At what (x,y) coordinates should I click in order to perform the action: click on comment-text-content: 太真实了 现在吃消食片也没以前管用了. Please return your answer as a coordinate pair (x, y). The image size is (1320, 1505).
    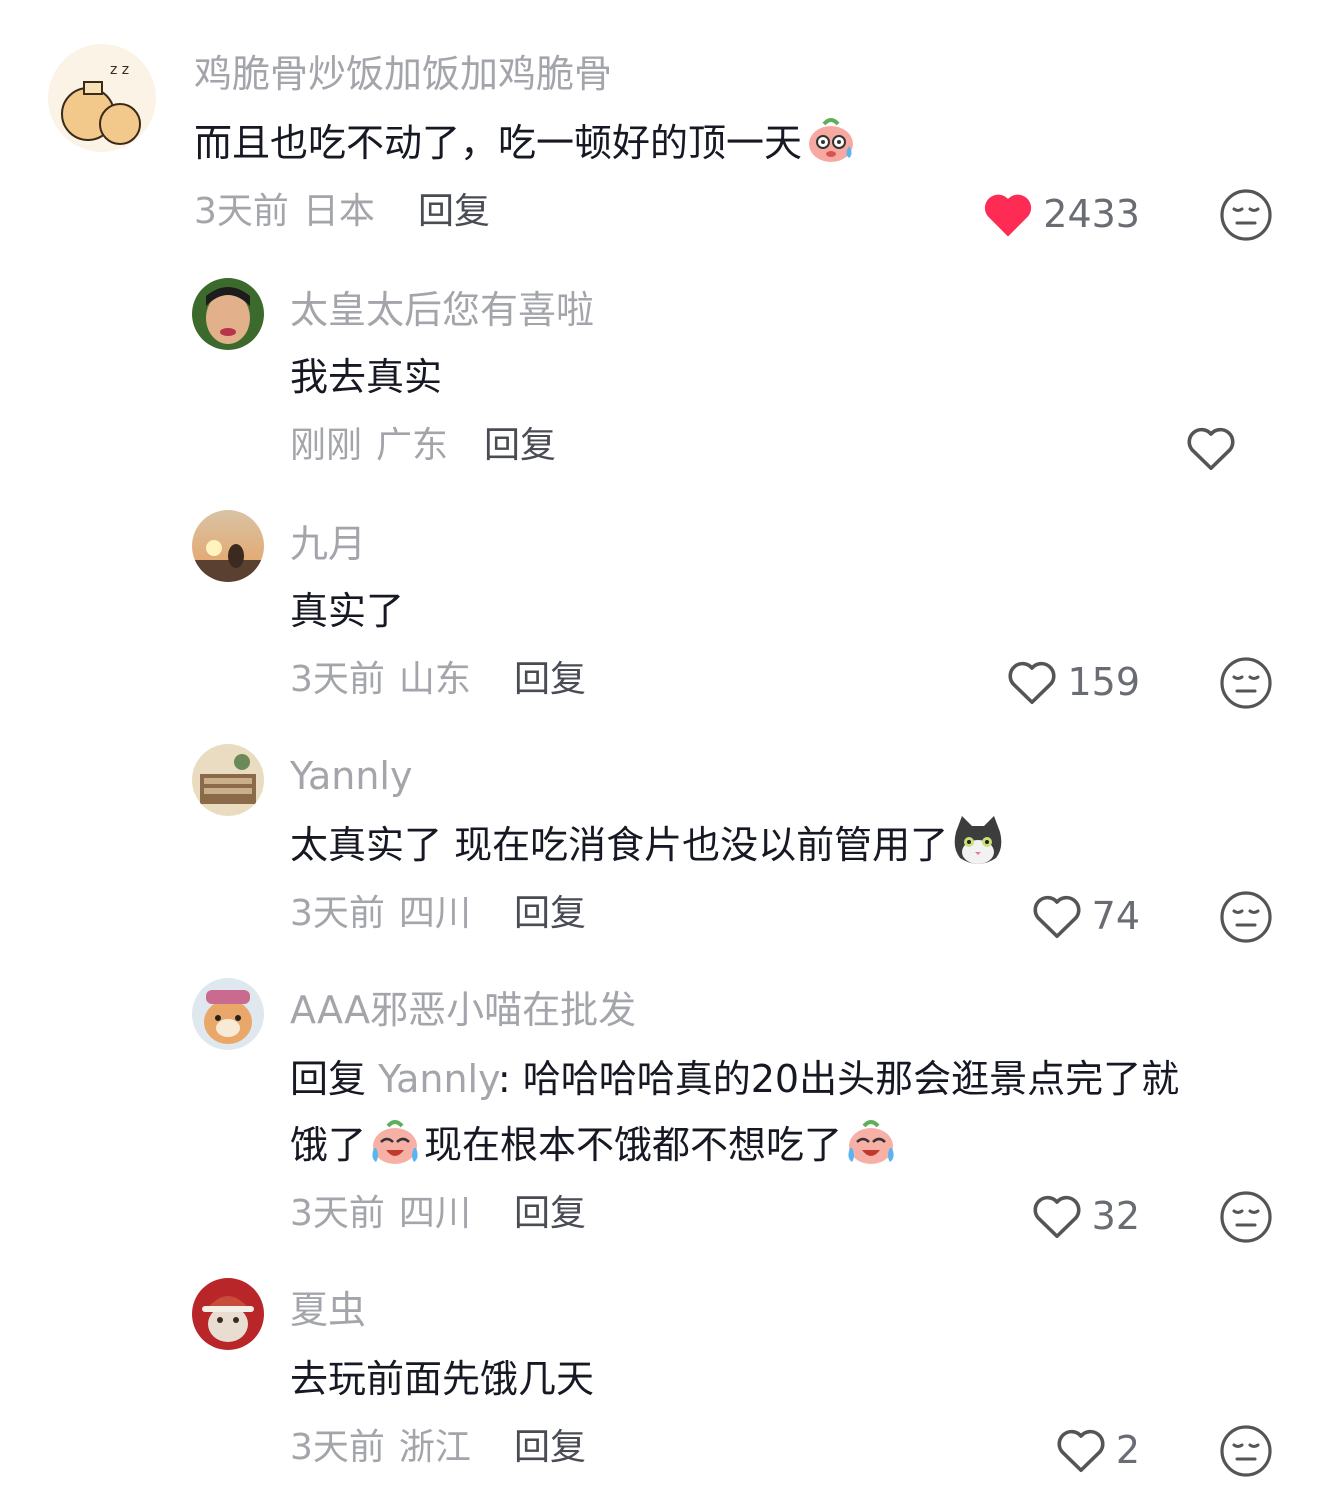
    Looking at the image, I should click on (619, 845).